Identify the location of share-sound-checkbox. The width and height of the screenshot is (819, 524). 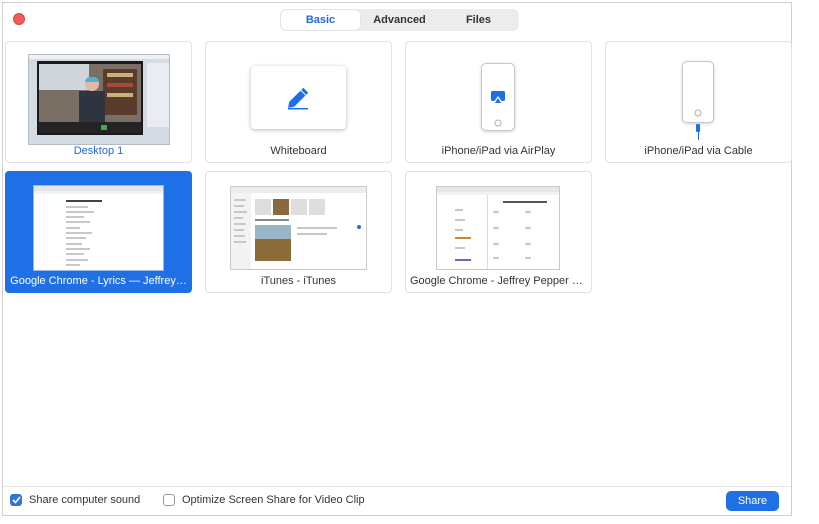
(16, 500).